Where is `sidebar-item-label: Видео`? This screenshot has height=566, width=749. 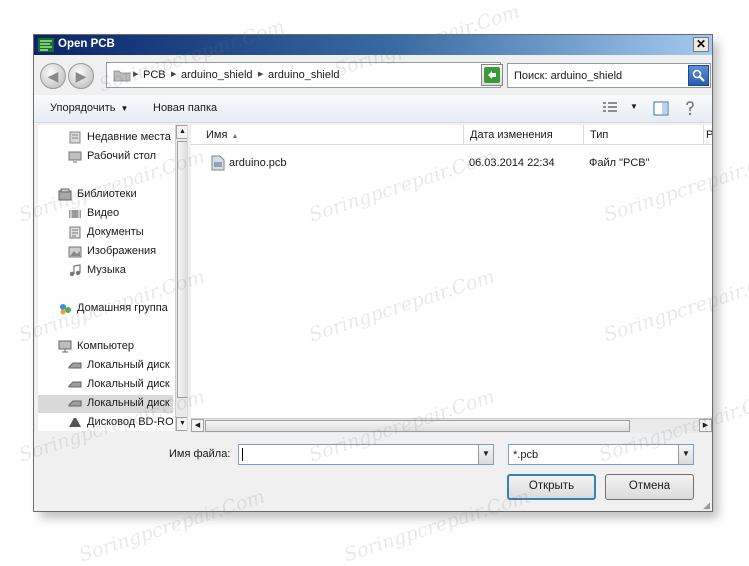
sidebar-item-label: Видео is located at coordinates (103, 213).